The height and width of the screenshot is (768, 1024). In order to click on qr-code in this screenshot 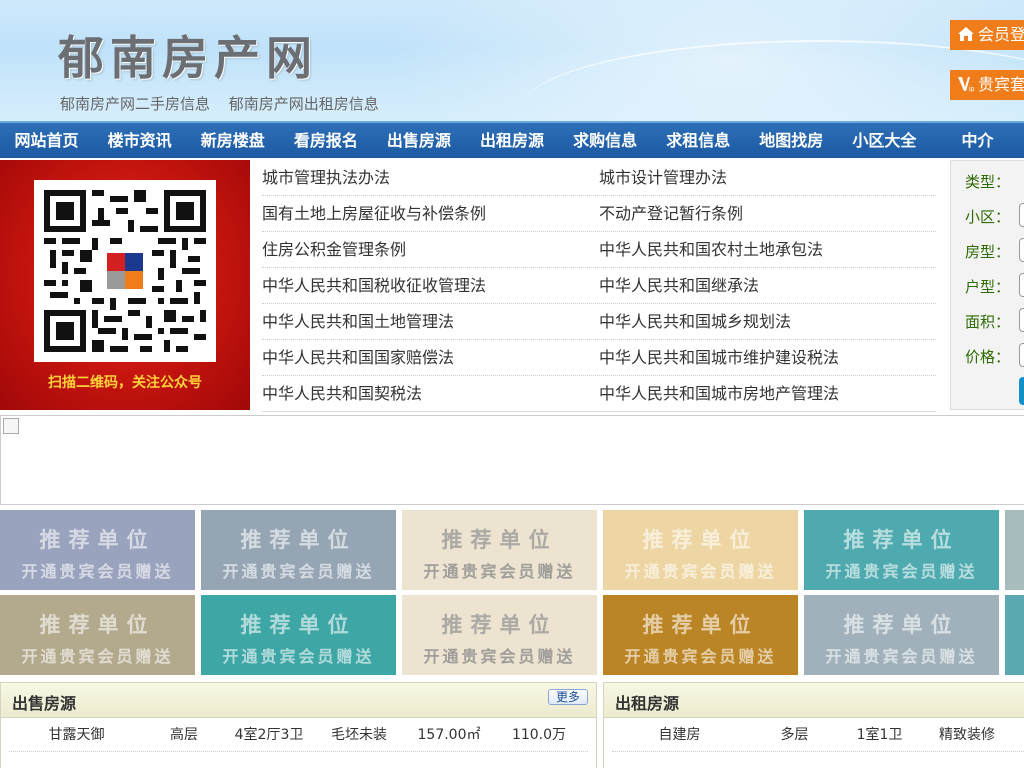, I will do `click(125, 271)`.